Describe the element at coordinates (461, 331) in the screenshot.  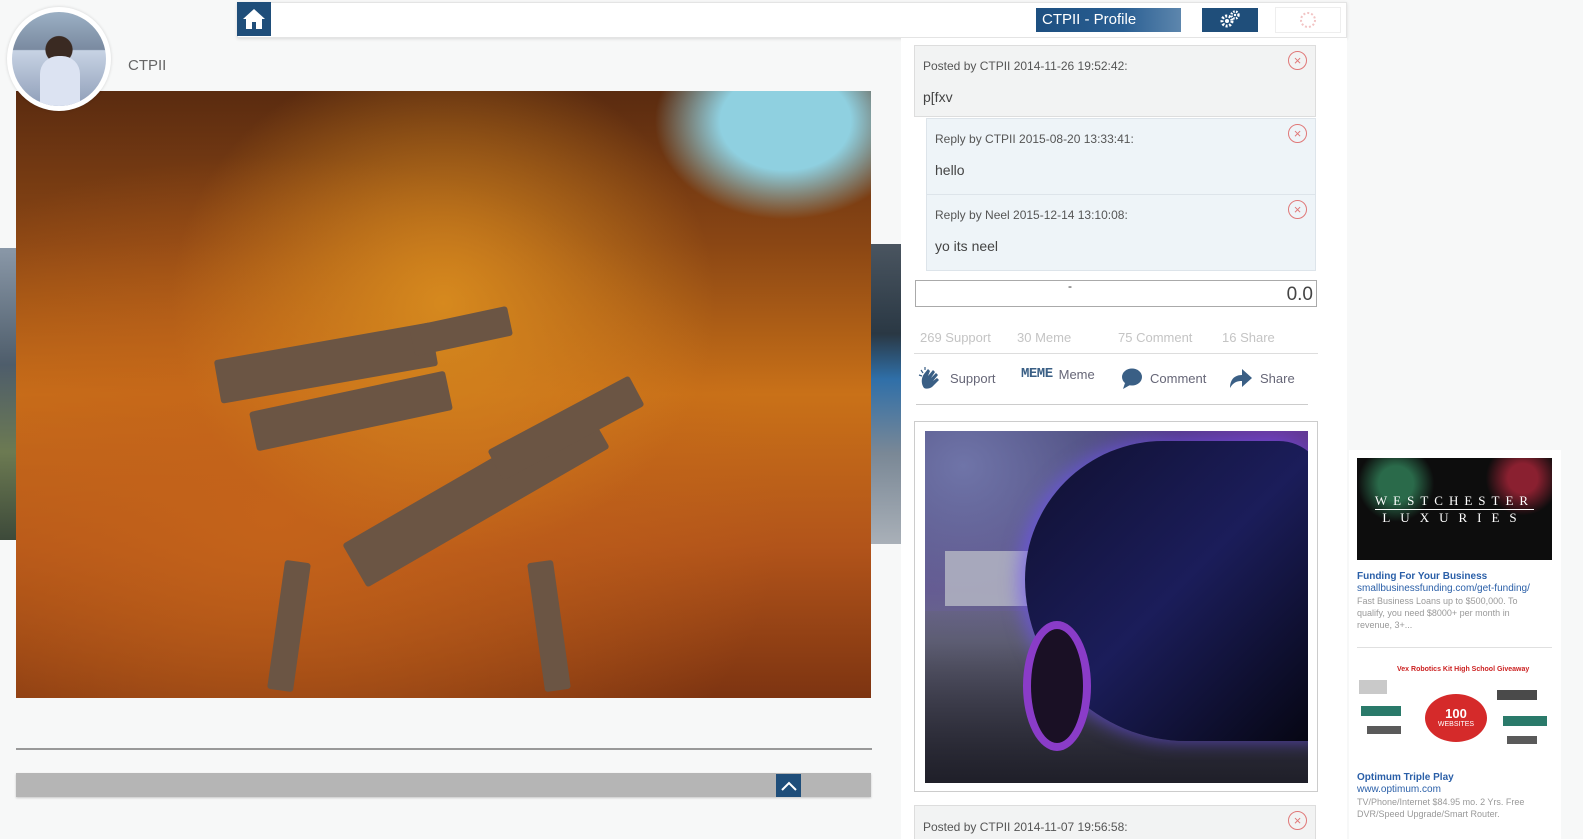
I see `bench-back-slat` at that location.